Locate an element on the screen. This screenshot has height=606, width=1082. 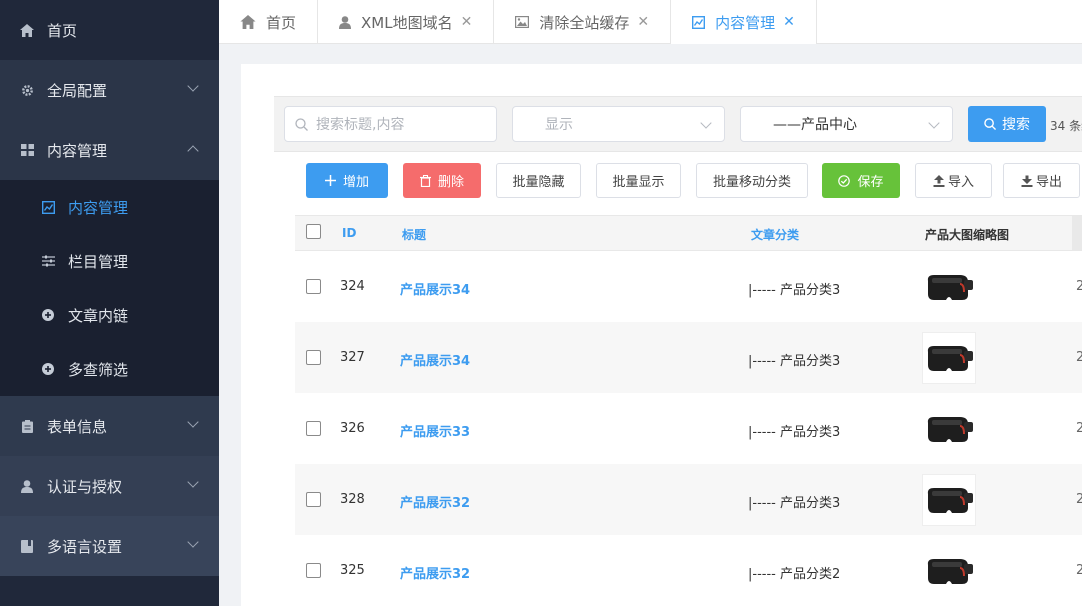
batch-show-label: 批量显示 is located at coordinates (638, 182).